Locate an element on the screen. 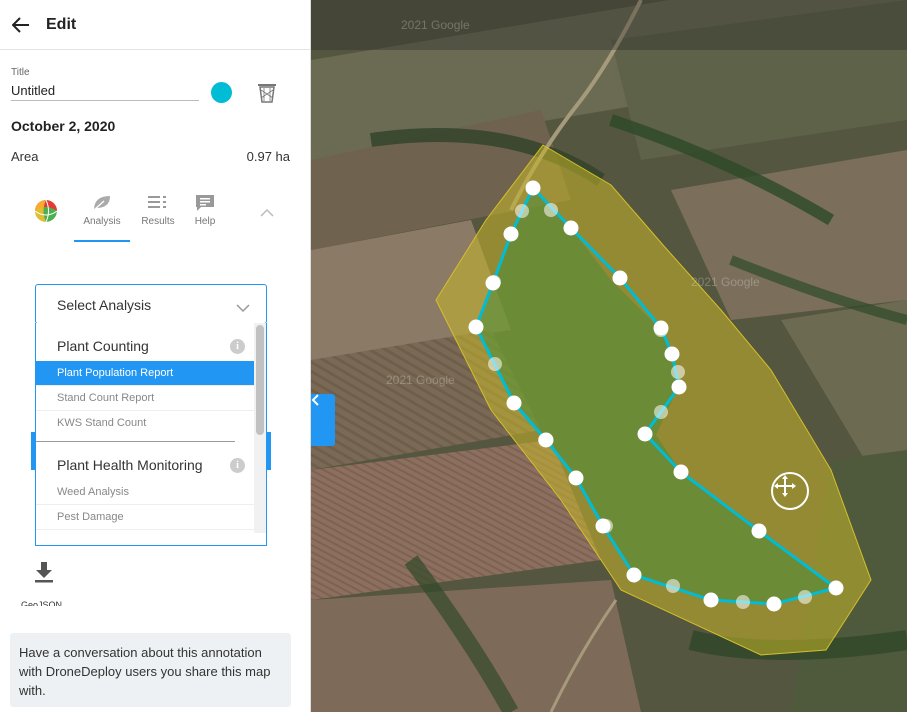  leaf-icon is located at coordinates (102, 205).